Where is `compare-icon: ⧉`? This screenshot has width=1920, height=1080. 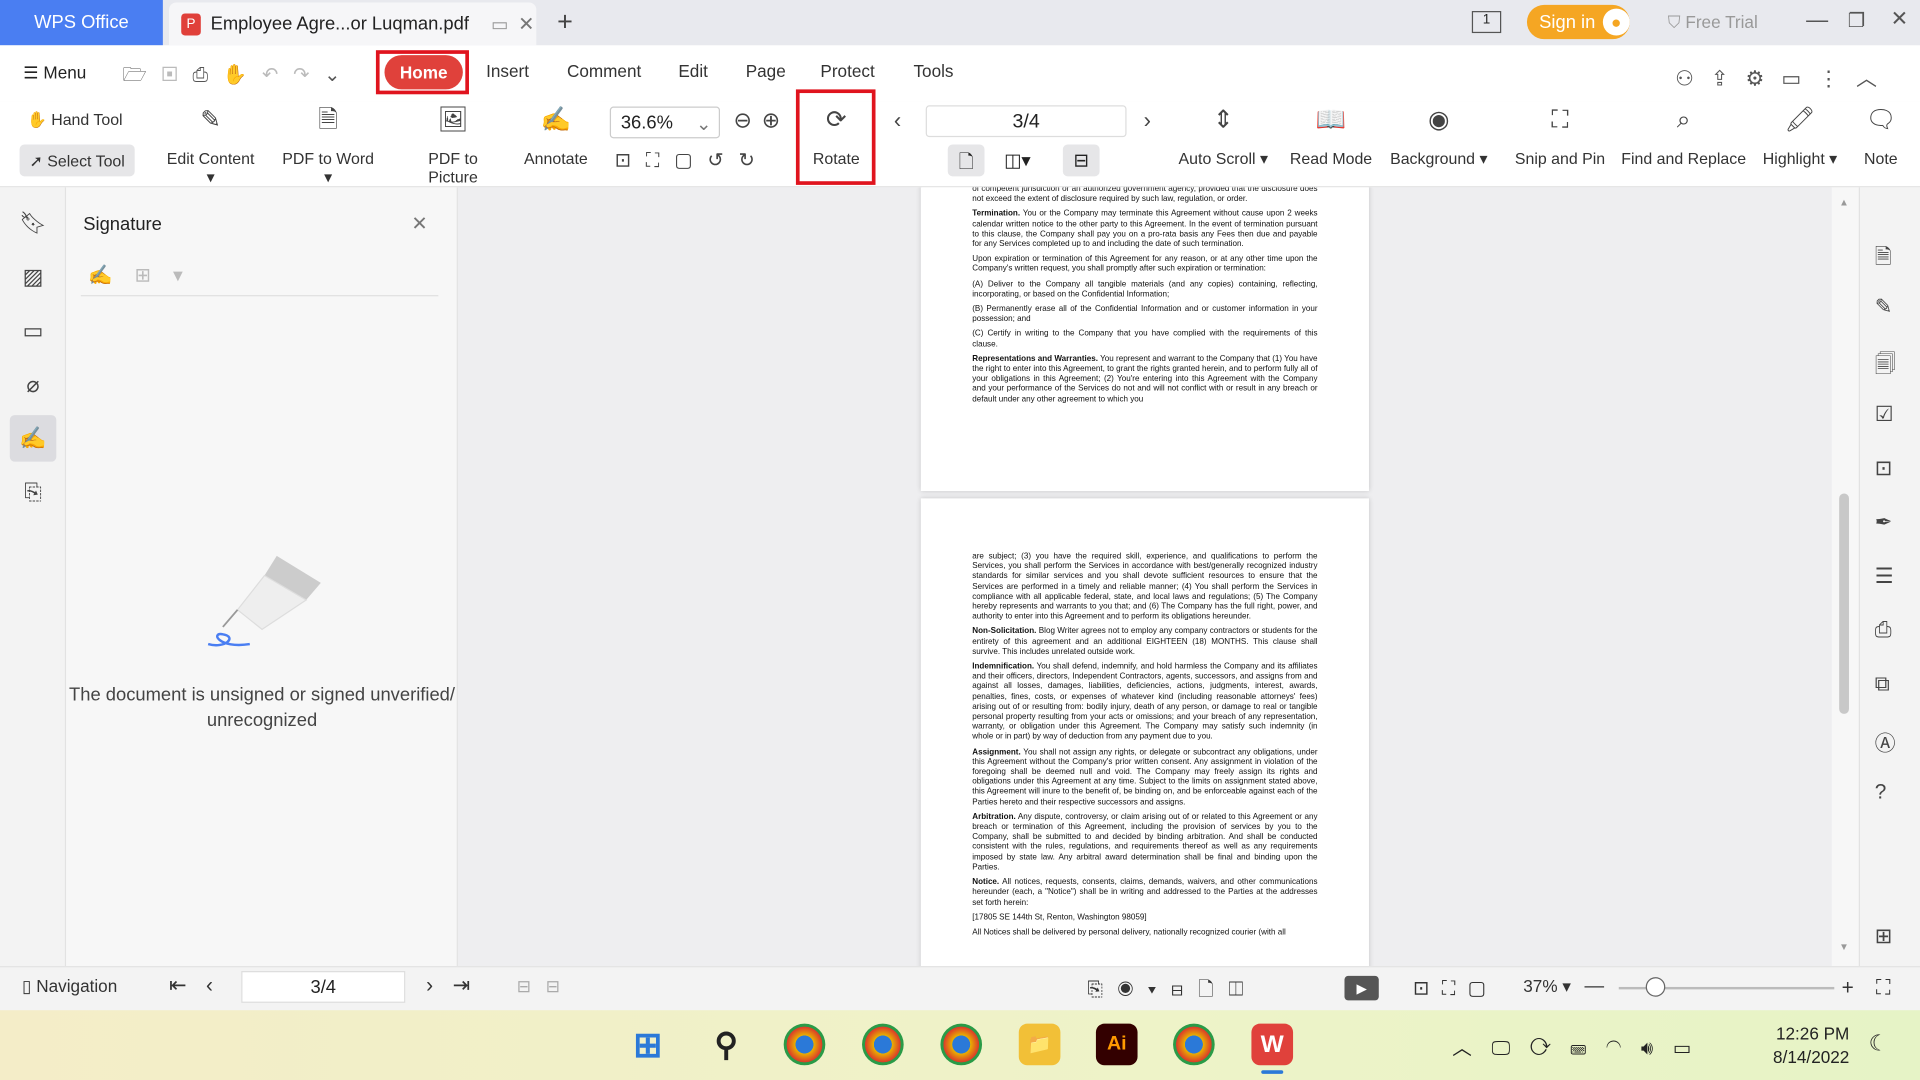 compare-icon: ⧉ is located at coordinates (1882, 684).